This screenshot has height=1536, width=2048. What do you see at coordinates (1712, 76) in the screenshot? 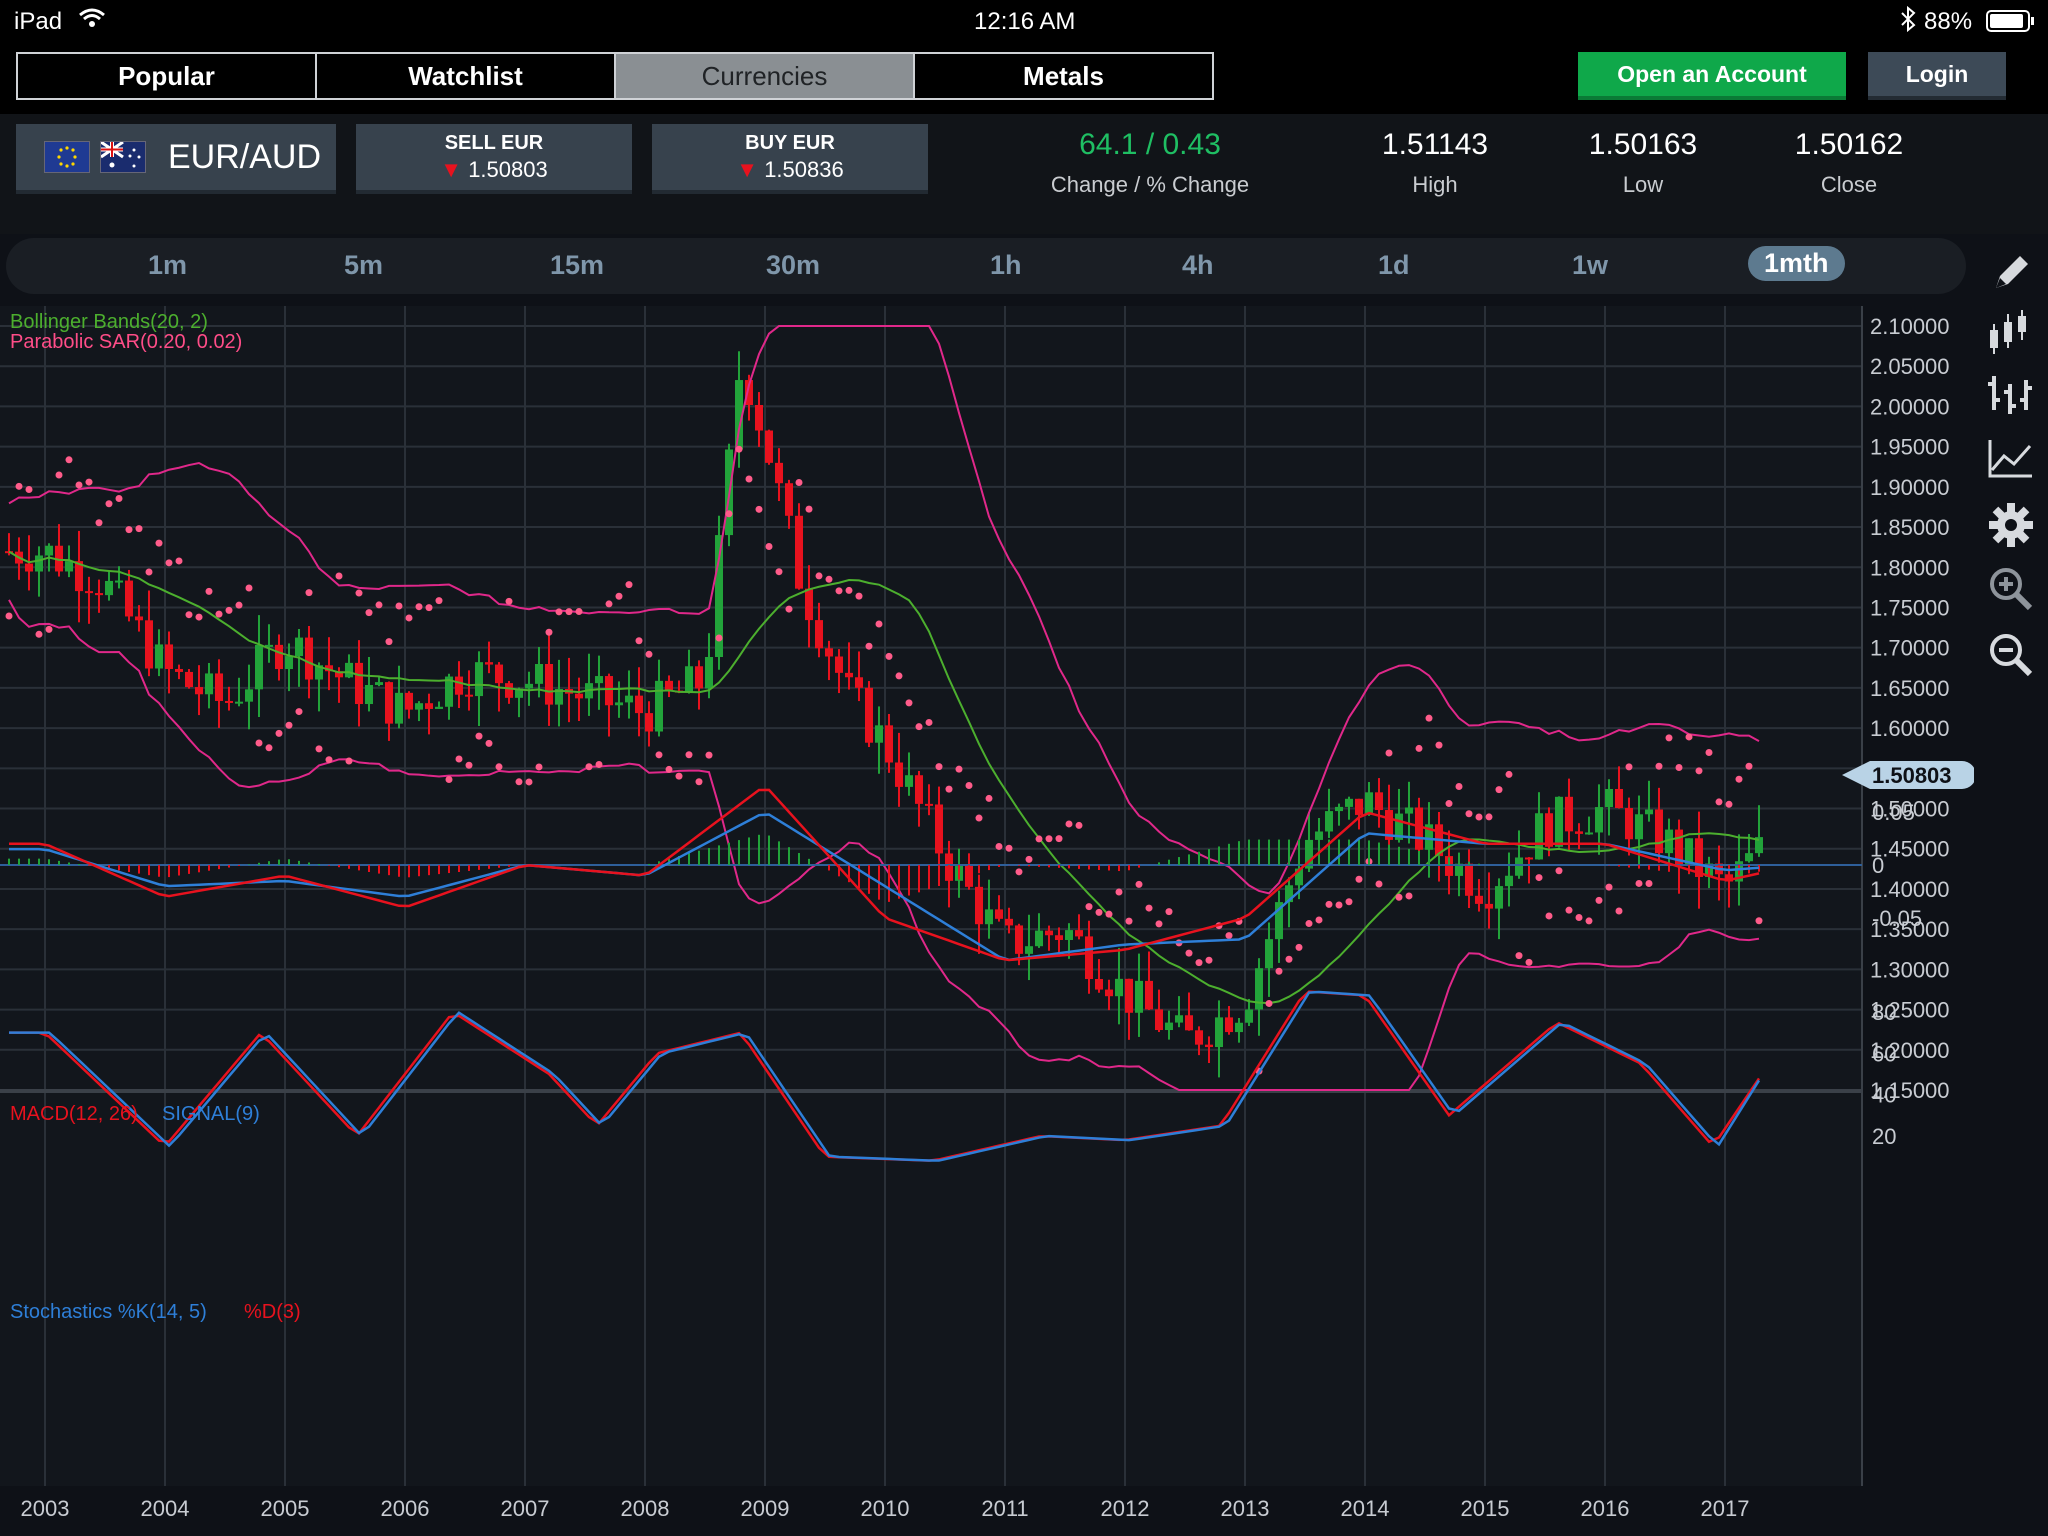
I see `open-account-button: Open an Account` at bounding box center [1712, 76].